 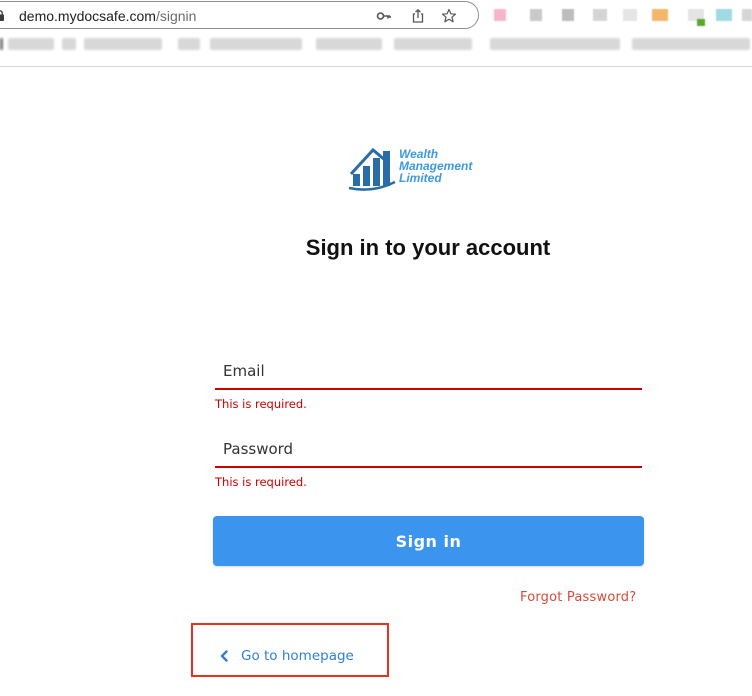 I want to click on sign-in-button: Sign in, so click(x=428, y=541).